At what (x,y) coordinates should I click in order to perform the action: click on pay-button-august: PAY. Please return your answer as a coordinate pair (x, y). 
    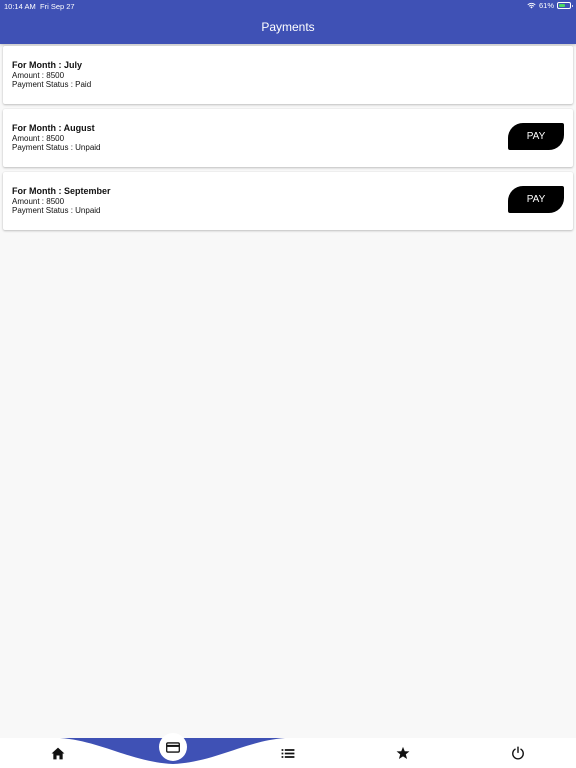
    Looking at the image, I should click on (536, 136).